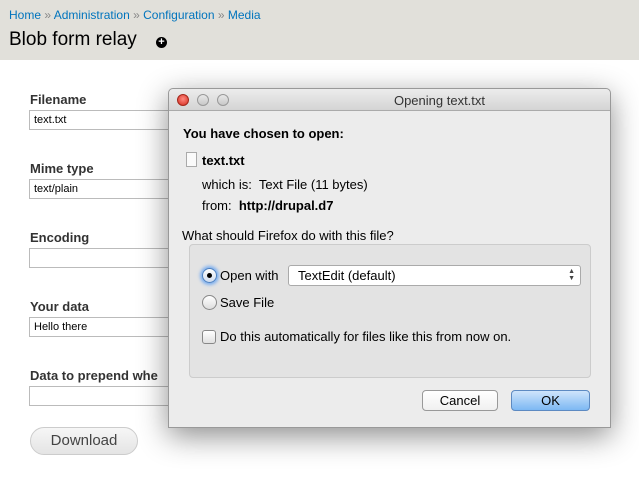 Image resolution: width=639 pixels, height=479 pixels. Describe the element at coordinates (571, 275) in the screenshot. I see `select-arrows-icon: ▲ ▼` at that location.